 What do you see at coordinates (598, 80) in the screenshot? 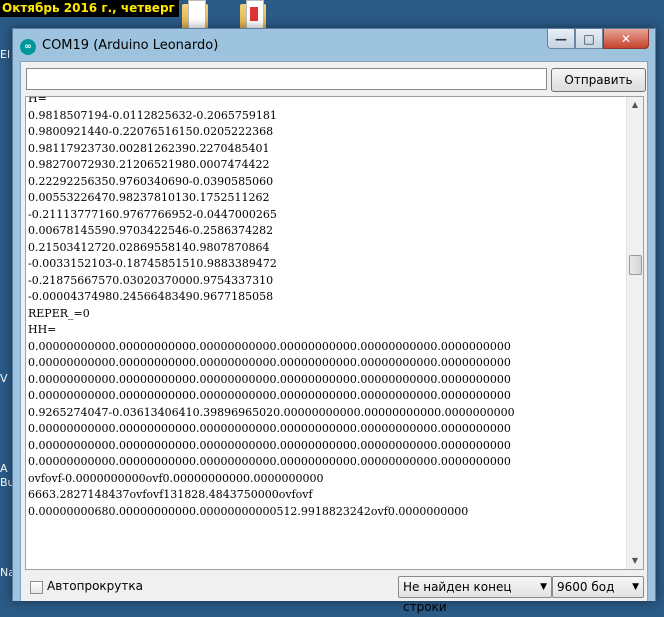
I see `send-button: Отправить` at bounding box center [598, 80].